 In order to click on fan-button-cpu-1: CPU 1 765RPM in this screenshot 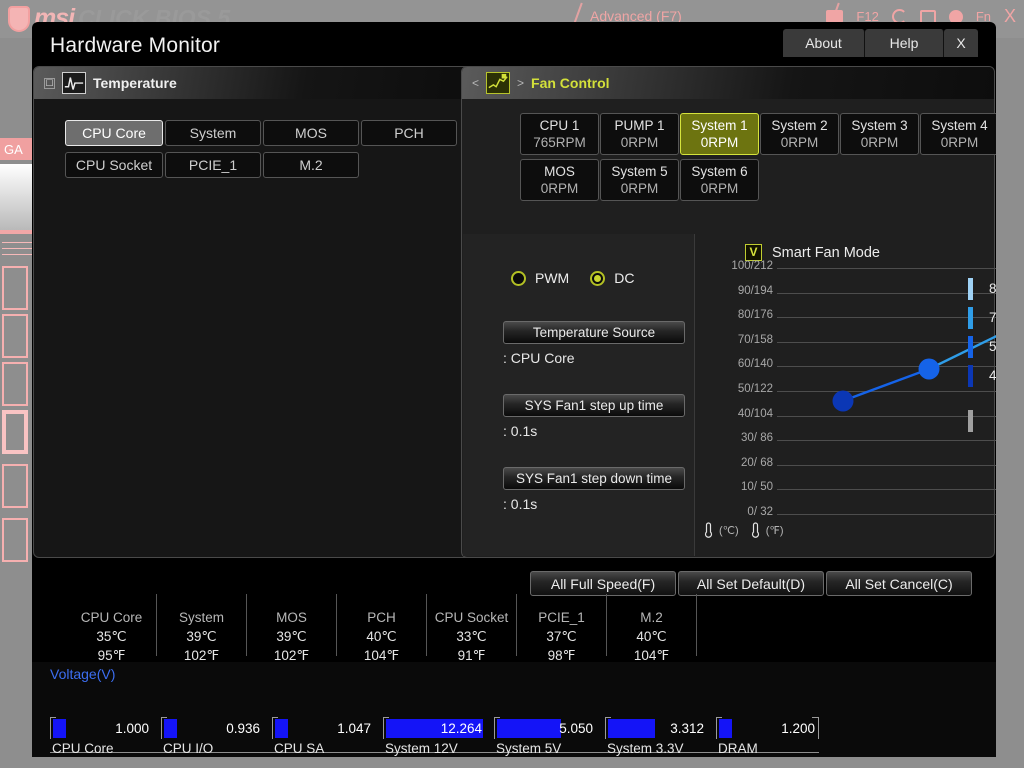, I will do `click(559, 134)`.